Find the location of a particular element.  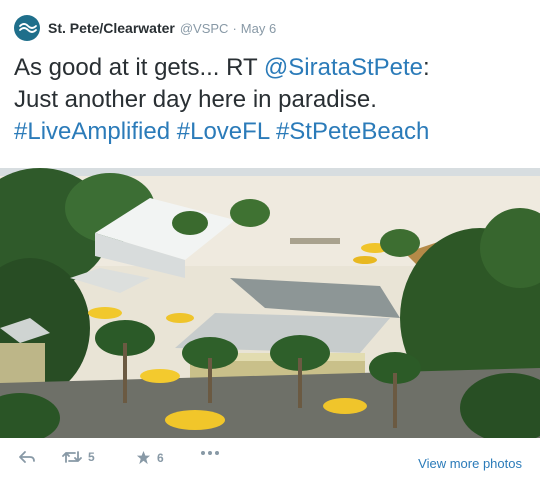

more-options-button is located at coordinates (210, 453).